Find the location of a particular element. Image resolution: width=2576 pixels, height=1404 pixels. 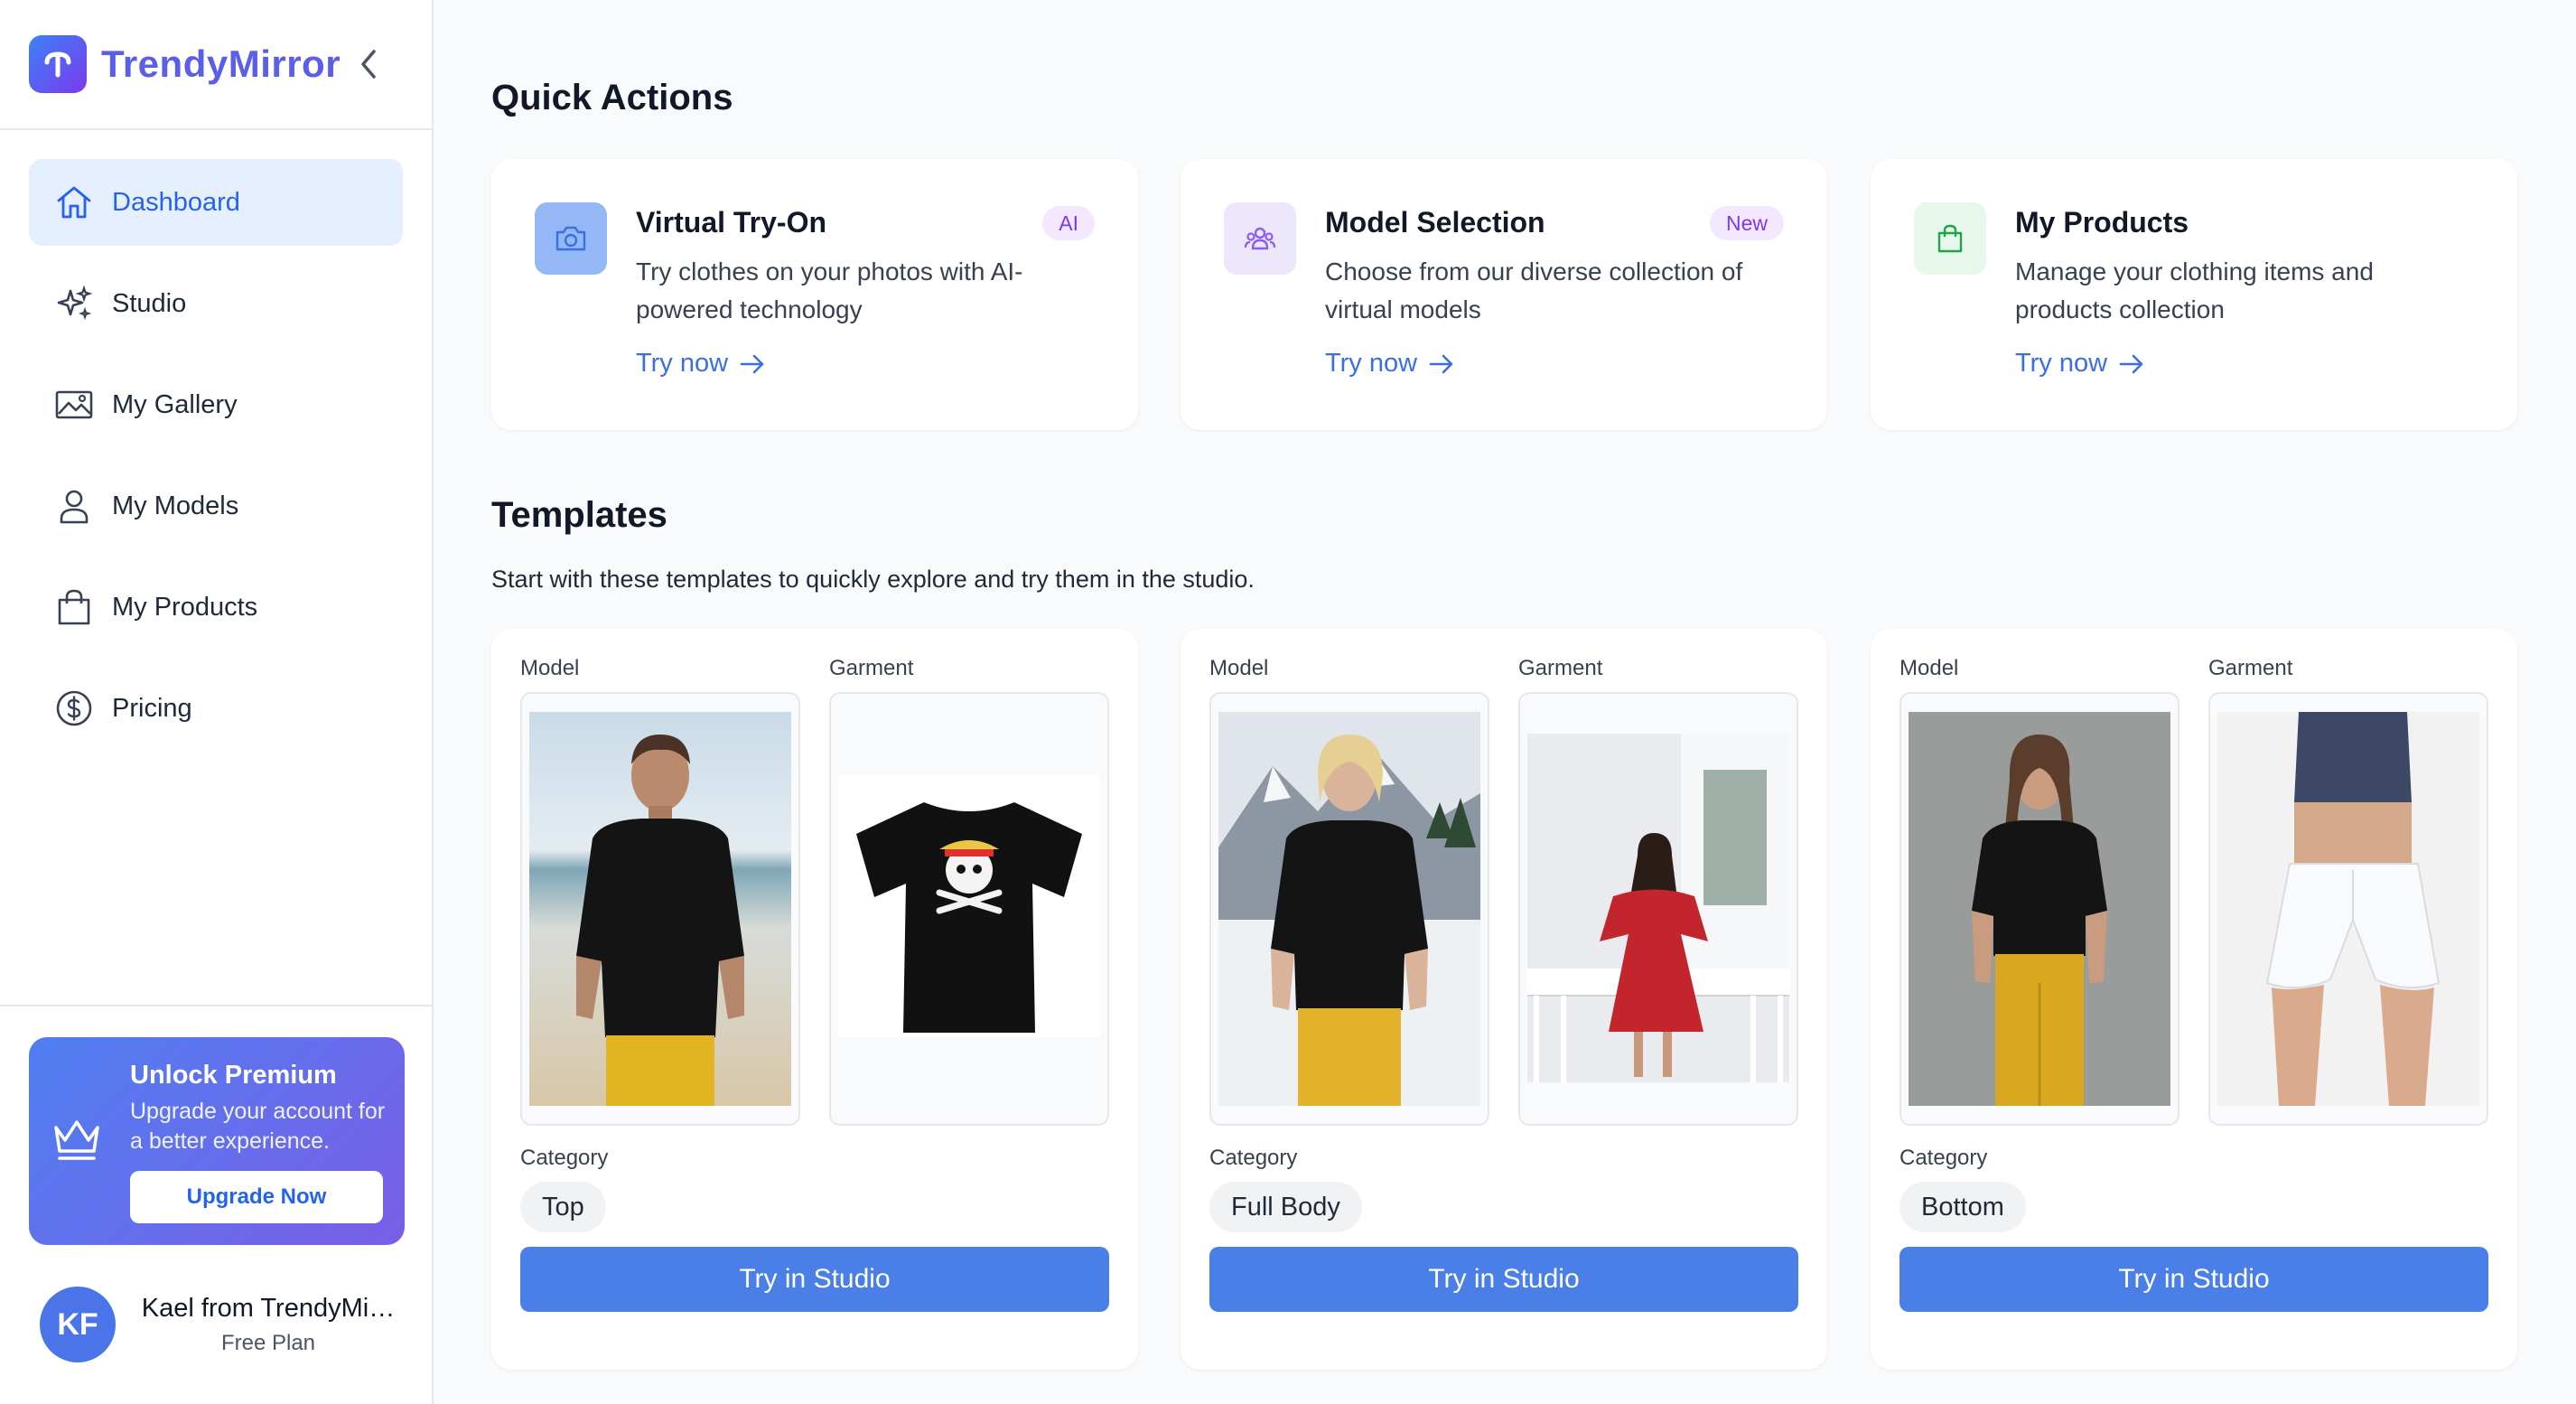

brand-header: TrendyMirror is located at coordinates (216, 65).